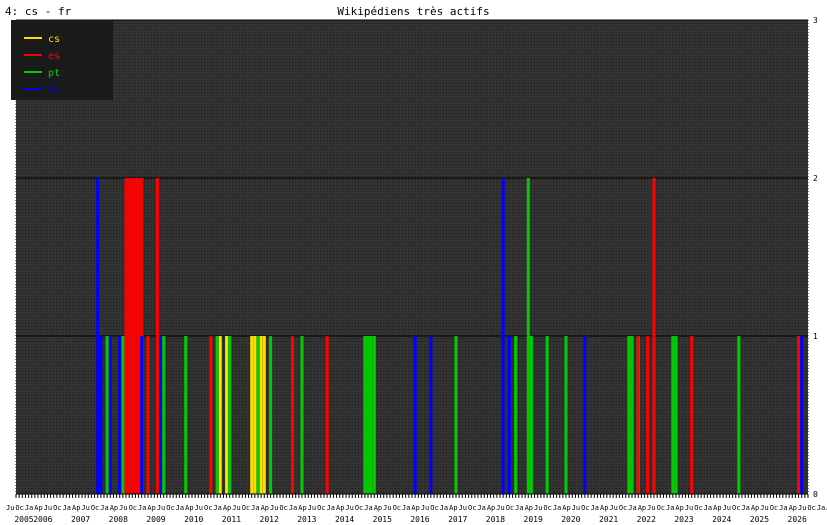  I want to click on x-year-label: 2008, so click(118, 519).